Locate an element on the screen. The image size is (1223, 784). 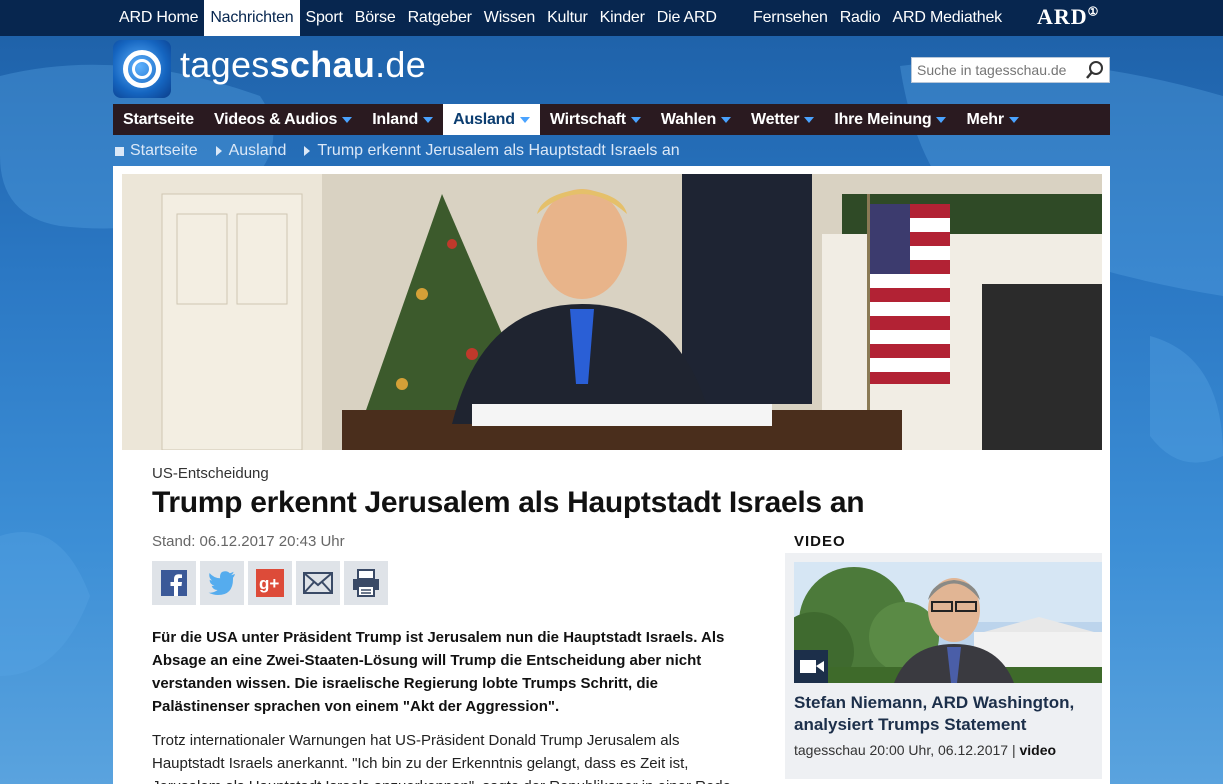
share-twitter-button is located at coordinates (222, 583).